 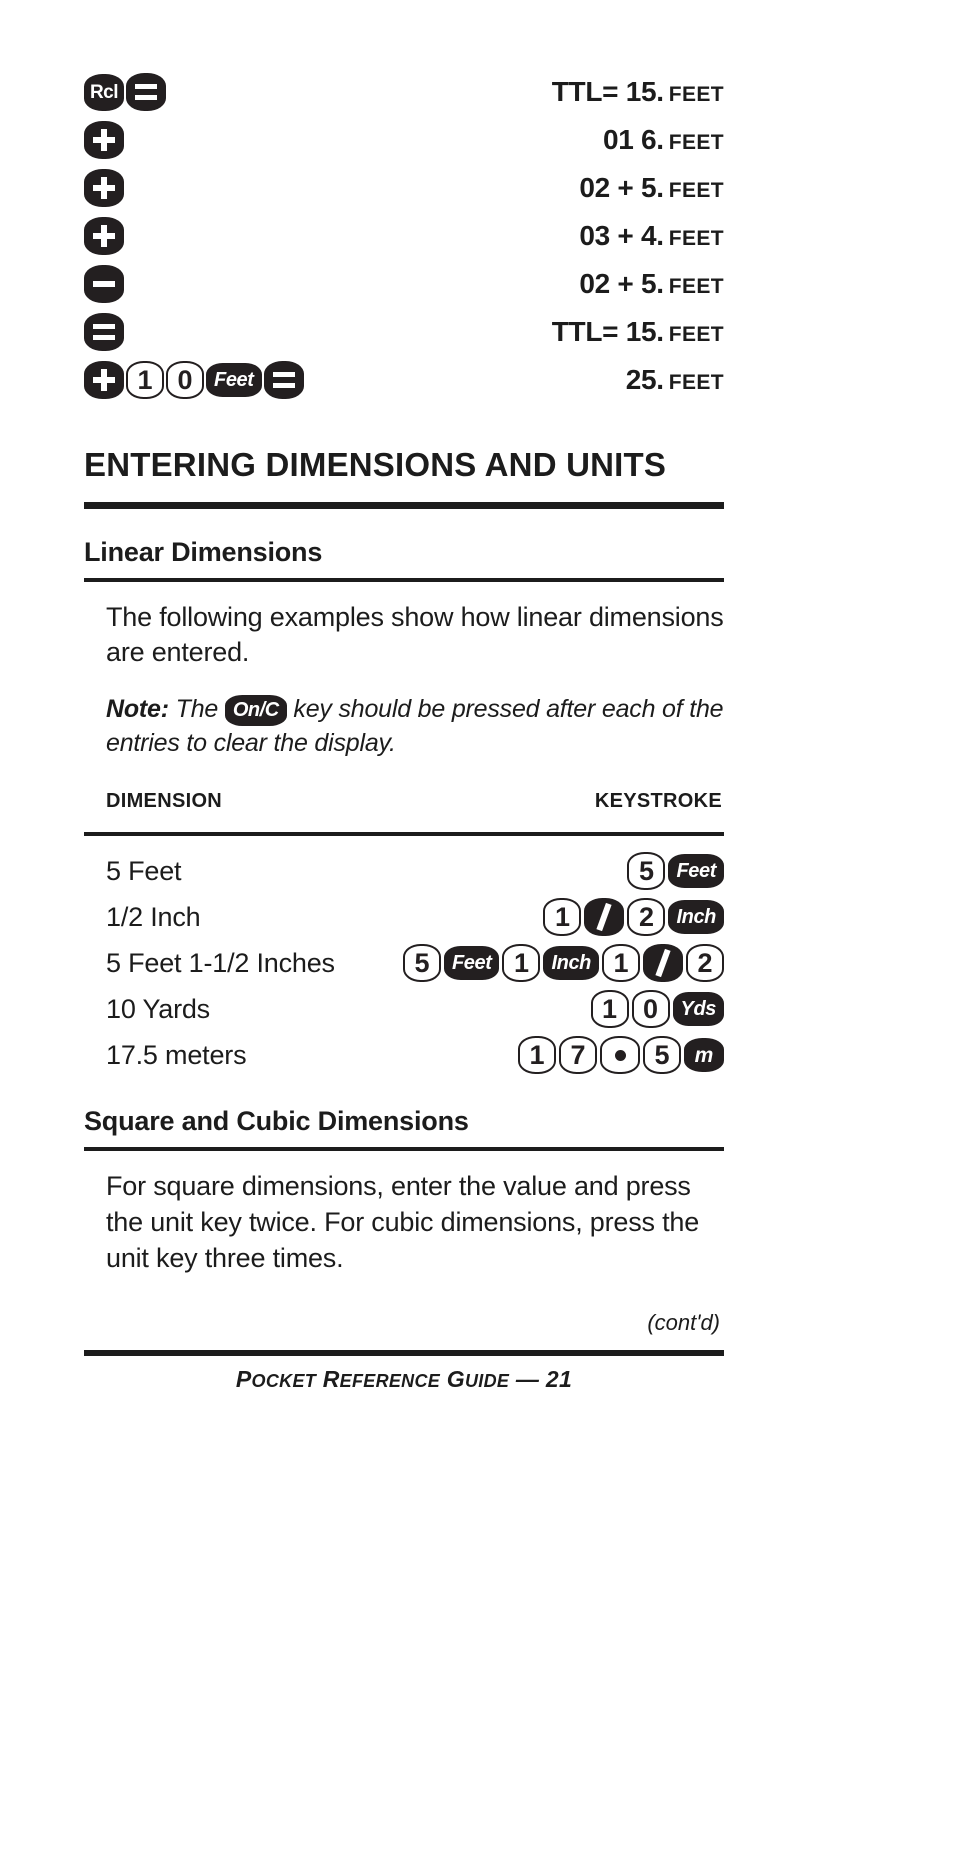 What do you see at coordinates (578, 1055) in the screenshot?
I see `digit-7-key: 7` at bounding box center [578, 1055].